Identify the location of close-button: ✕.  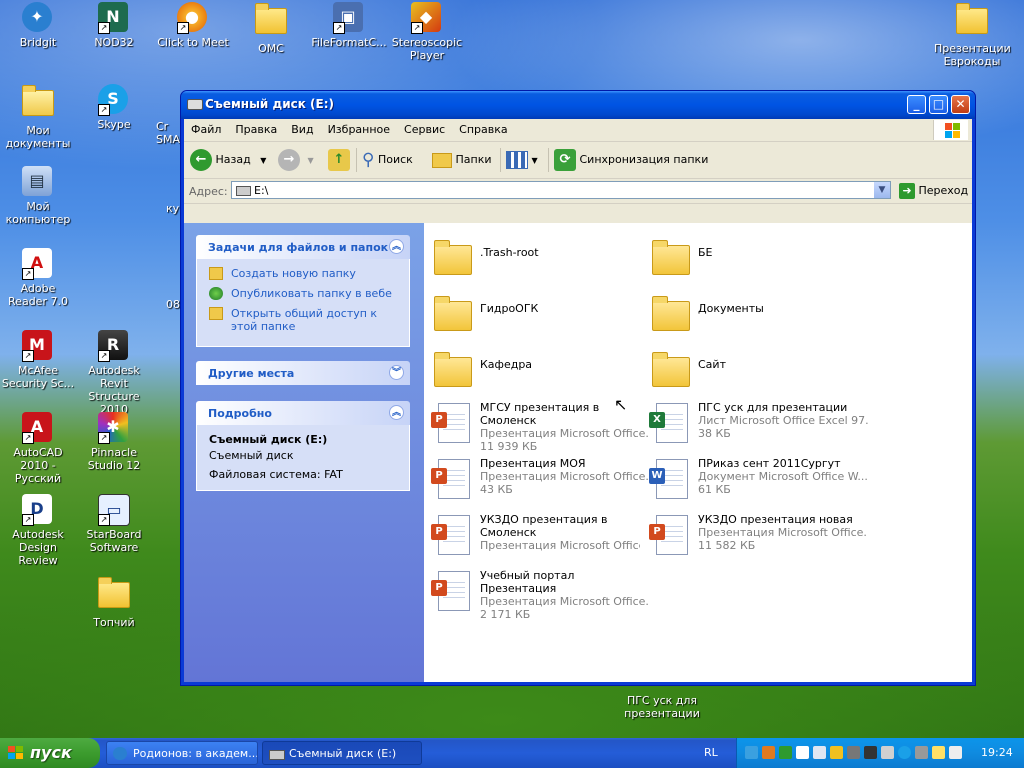
(960, 104).